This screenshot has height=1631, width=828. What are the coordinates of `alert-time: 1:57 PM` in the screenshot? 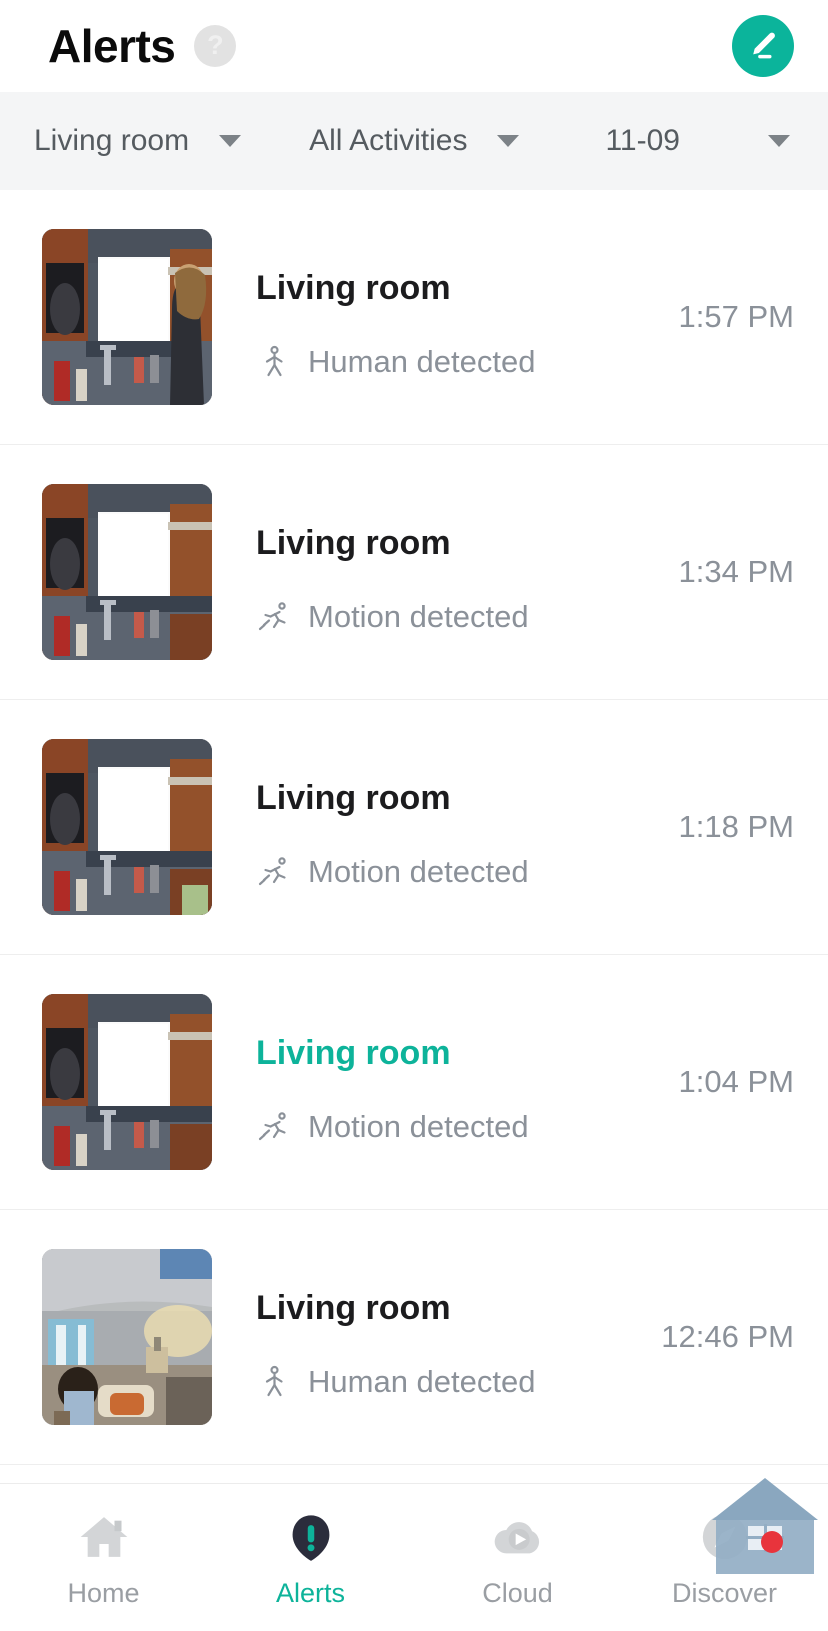 It's located at (736, 316).